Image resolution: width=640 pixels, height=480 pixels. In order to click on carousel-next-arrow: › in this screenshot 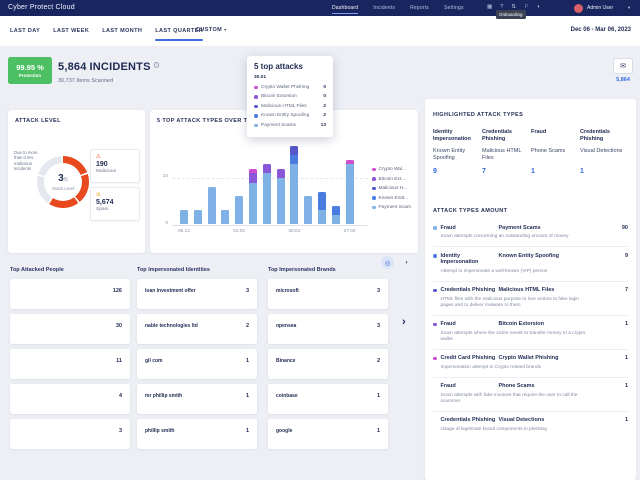, I will do `click(404, 322)`.